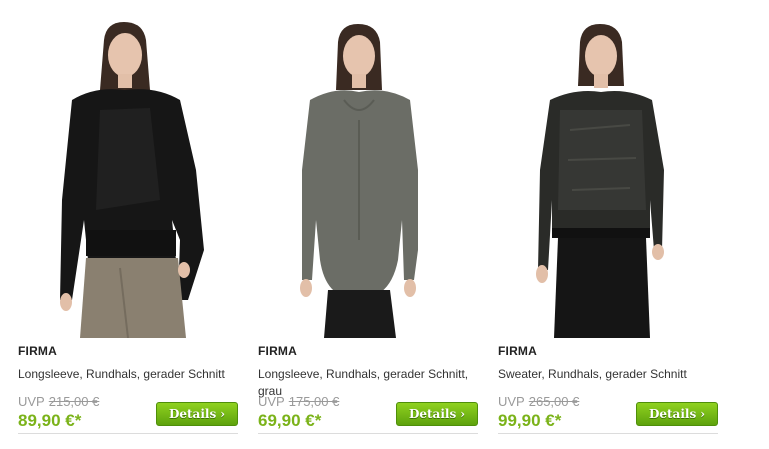  I want to click on sale-price: 89,90 €*, so click(50, 420).